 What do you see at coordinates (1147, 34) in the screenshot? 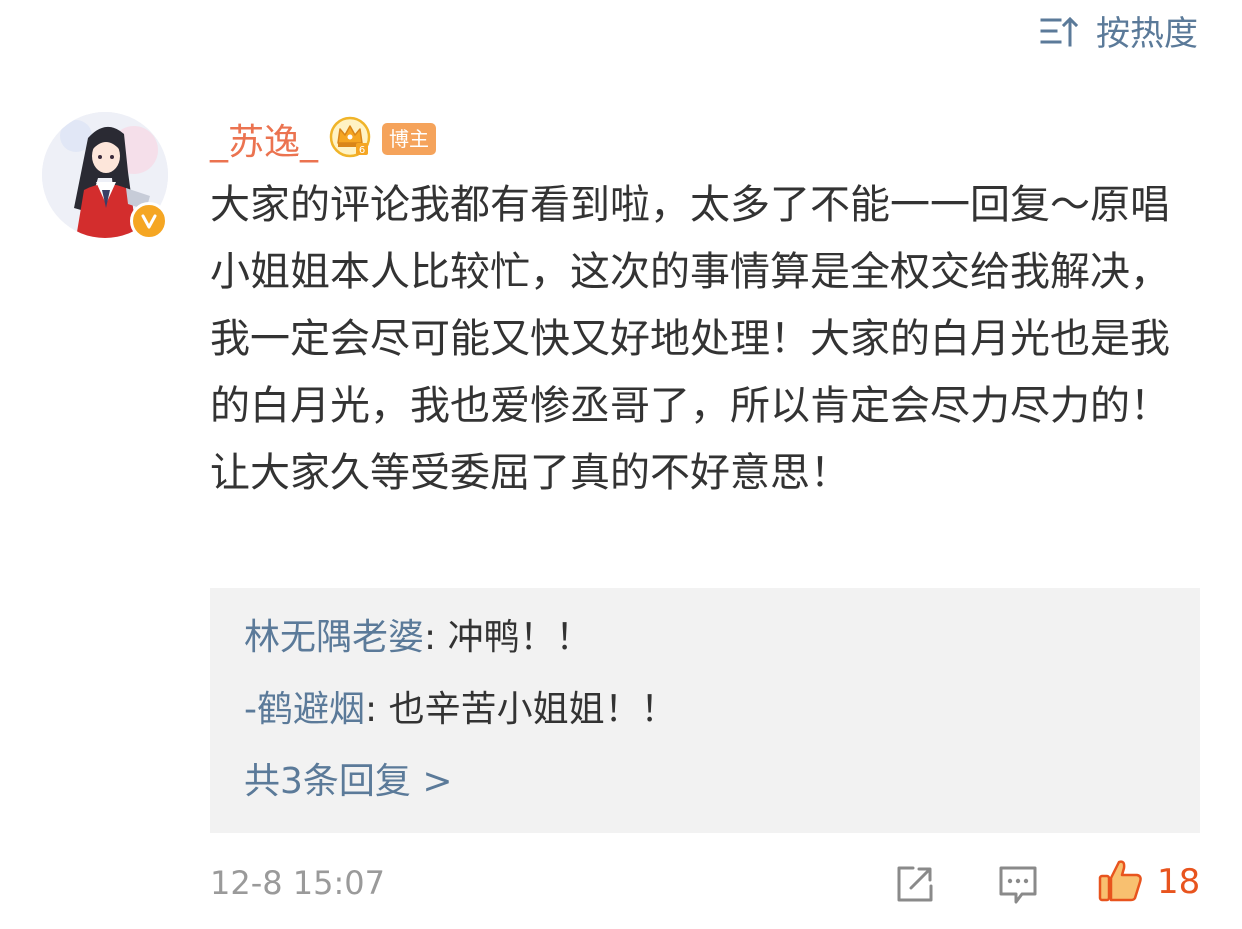
I see `sort-label: 按热度` at bounding box center [1147, 34].